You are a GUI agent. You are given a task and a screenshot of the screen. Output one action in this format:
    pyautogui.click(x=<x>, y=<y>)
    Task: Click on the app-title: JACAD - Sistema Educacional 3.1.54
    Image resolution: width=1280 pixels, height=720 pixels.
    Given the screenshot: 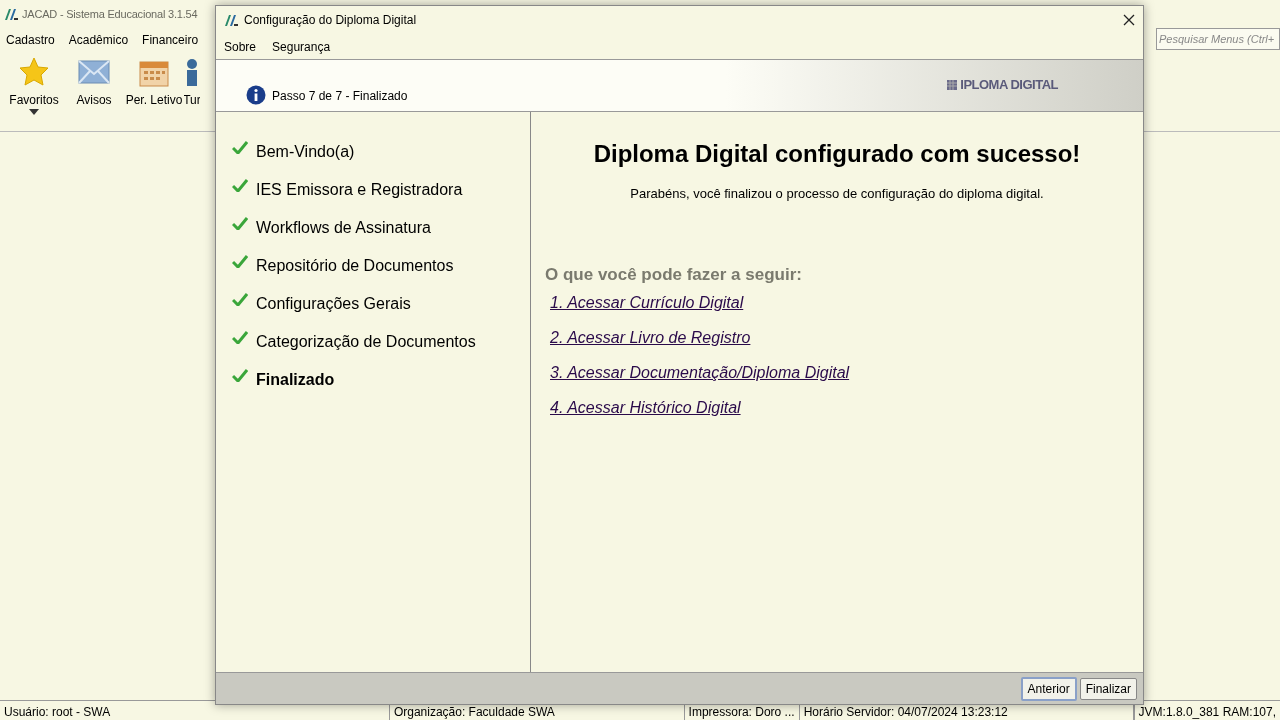 What is the action you would take?
    pyautogui.click(x=110, y=14)
    